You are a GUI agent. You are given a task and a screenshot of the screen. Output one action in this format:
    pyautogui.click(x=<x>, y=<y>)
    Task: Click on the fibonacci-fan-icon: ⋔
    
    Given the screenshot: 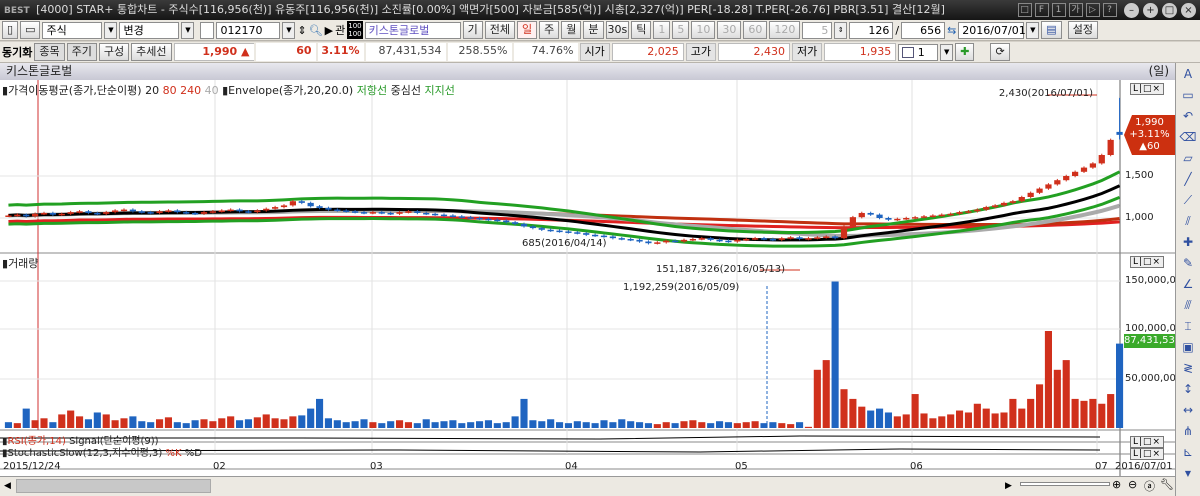 What is the action you would take?
    pyautogui.click(x=1188, y=431)
    